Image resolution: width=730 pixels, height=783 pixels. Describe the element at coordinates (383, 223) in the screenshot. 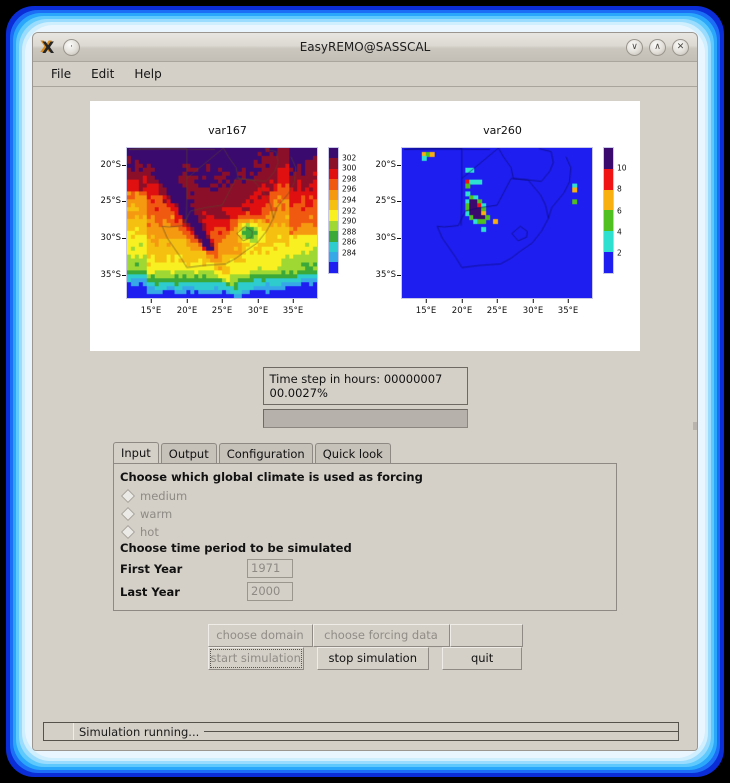

I see `y-axis-ticks: 20°S 25°S 30°S 35°S` at that location.